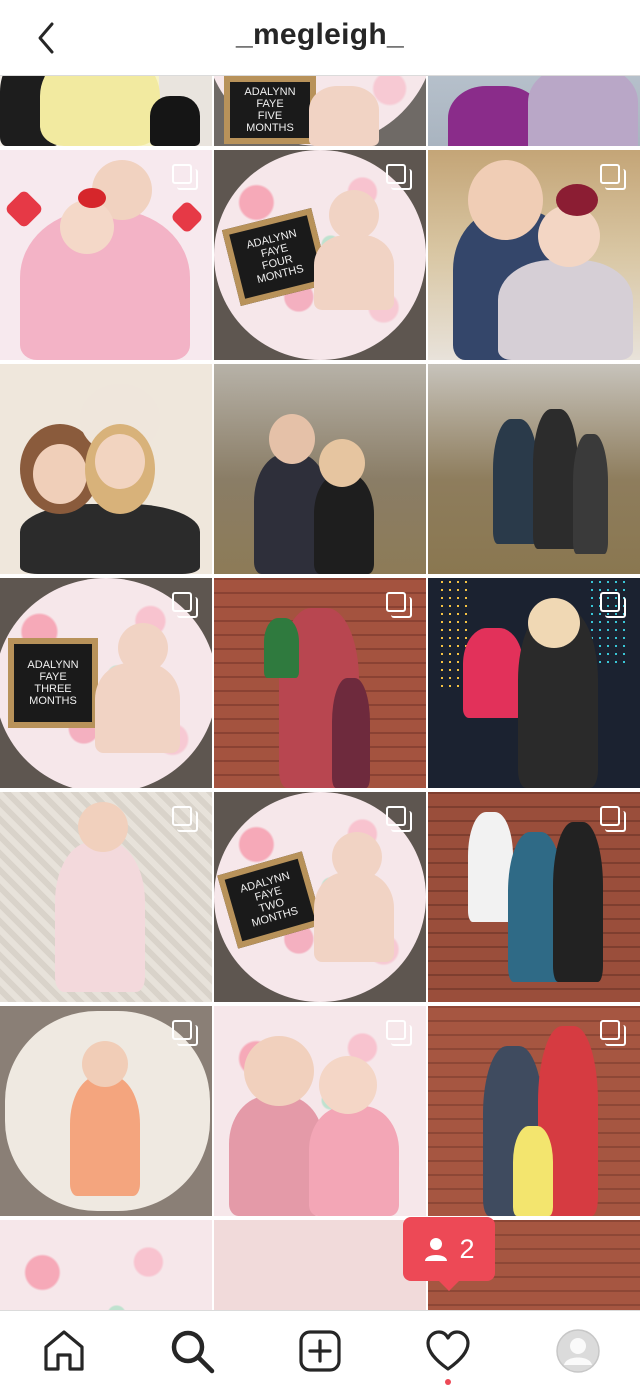 The height and width of the screenshot is (1387, 640). I want to click on post-thumbnail: ADALYNN FAYE FOUR MONTHS, so click(320, 255).